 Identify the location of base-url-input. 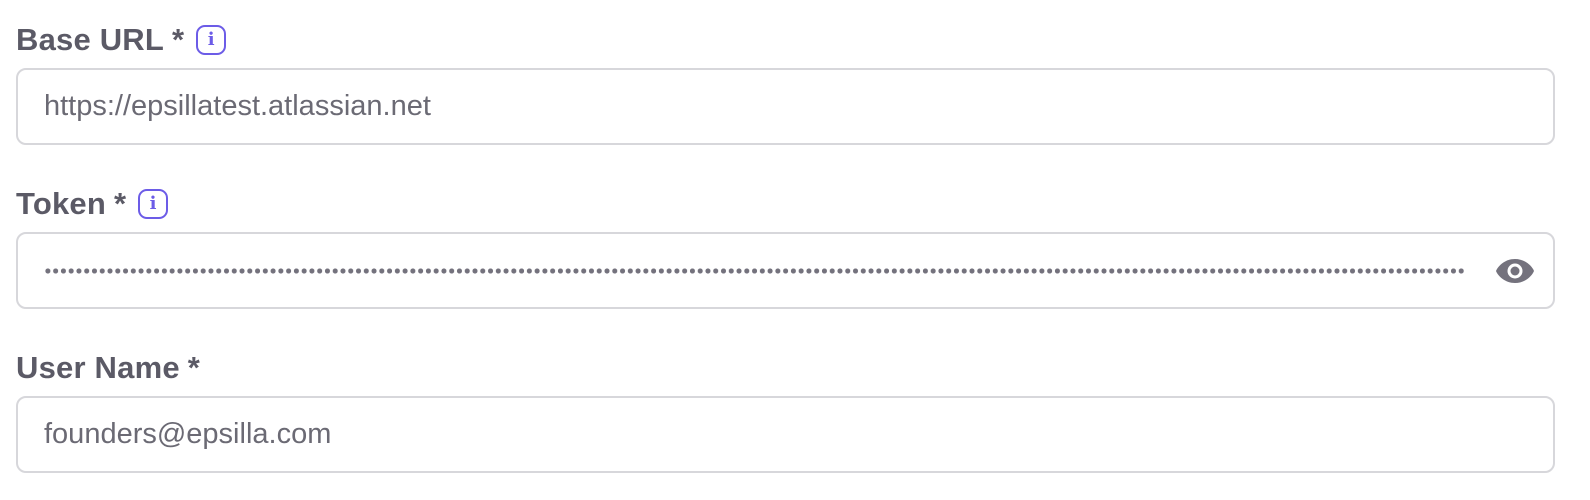
(758, 106).